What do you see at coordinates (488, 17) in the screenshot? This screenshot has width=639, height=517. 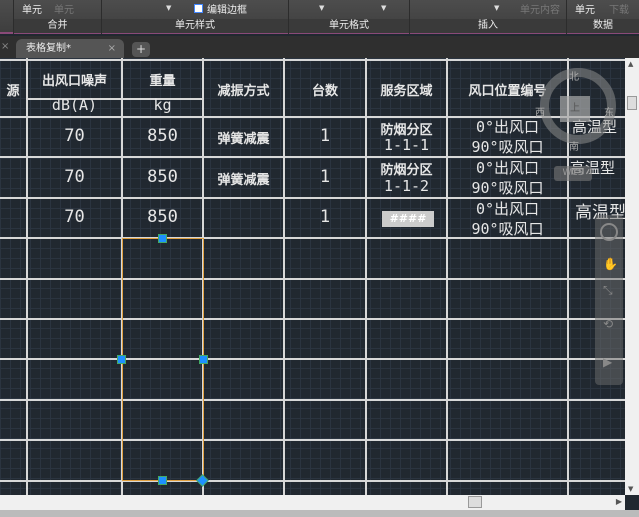 I see `ribbon-group-insert: ▼ 单元内容 插入` at bounding box center [488, 17].